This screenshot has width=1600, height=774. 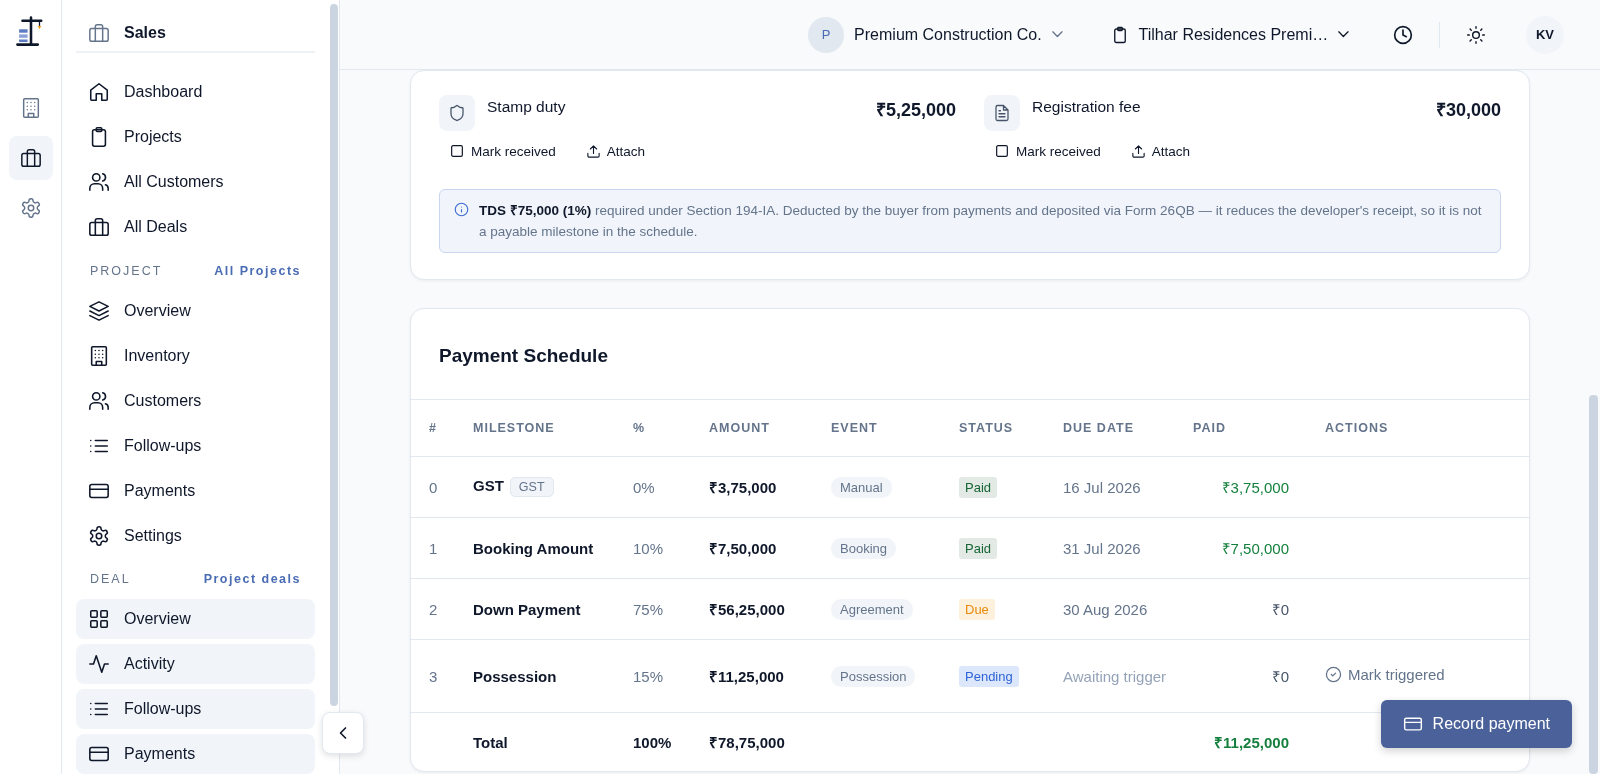 I want to click on row-number: 2, so click(x=442, y=609).